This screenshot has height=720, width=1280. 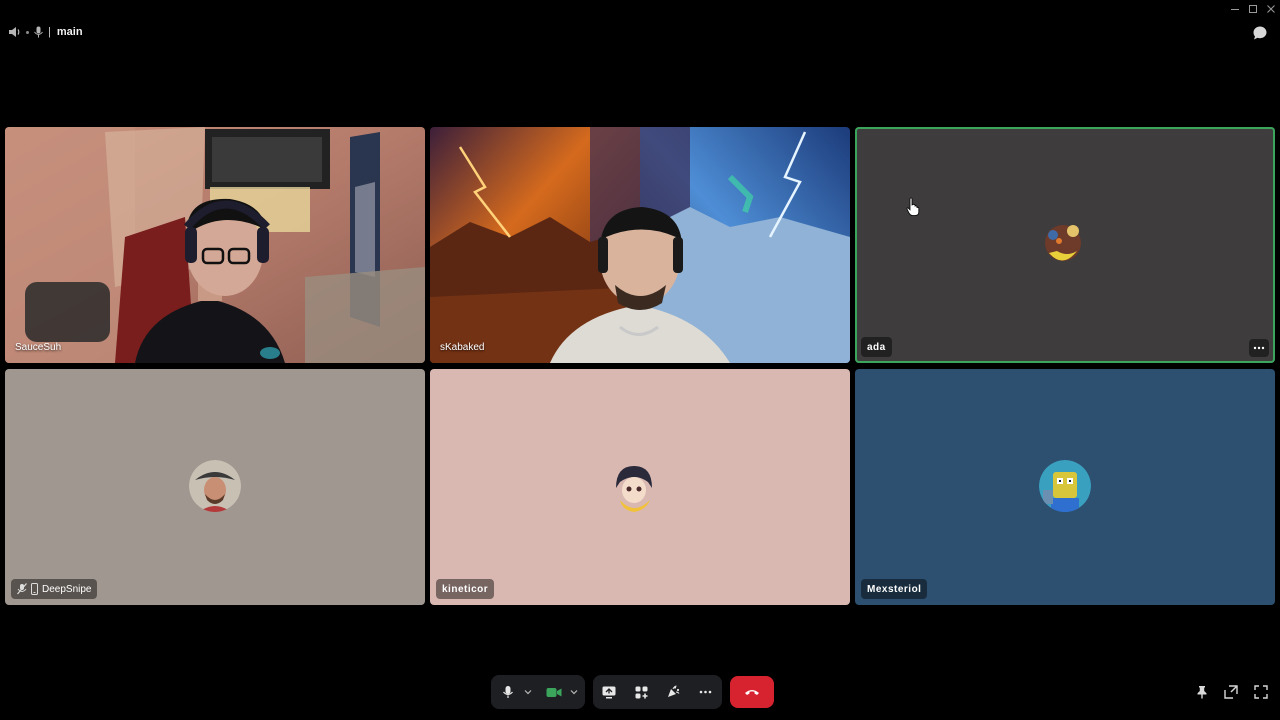 I want to click on minimize-icon, so click(x=1235, y=9).